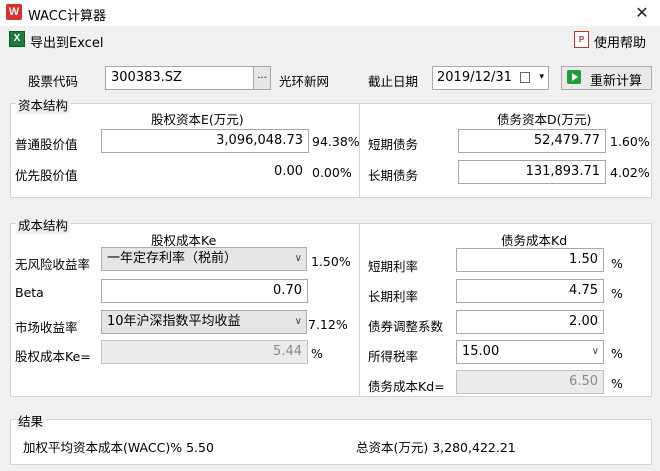 This screenshot has height=471, width=660. I want to click on debt-cost-title: 债务成本Kd, so click(534, 240).